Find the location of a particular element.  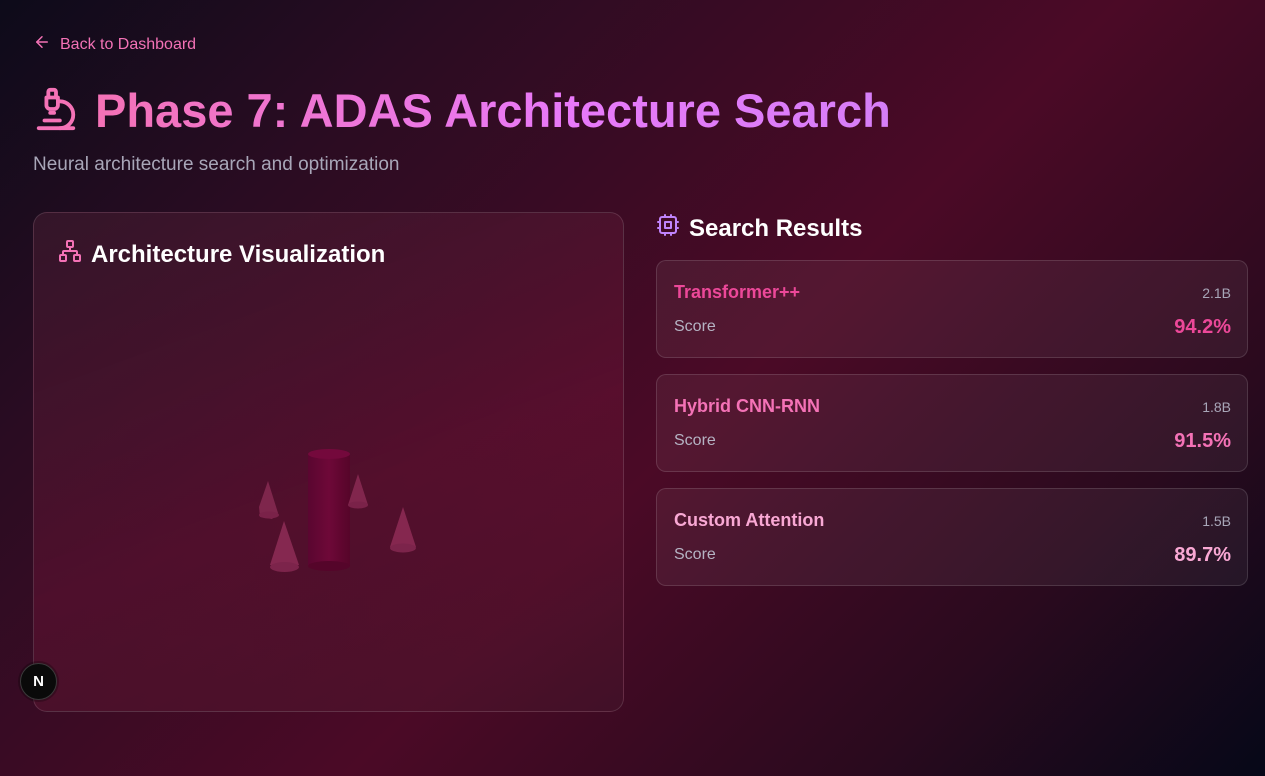

score-value: 91.5% is located at coordinates (1202, 441).